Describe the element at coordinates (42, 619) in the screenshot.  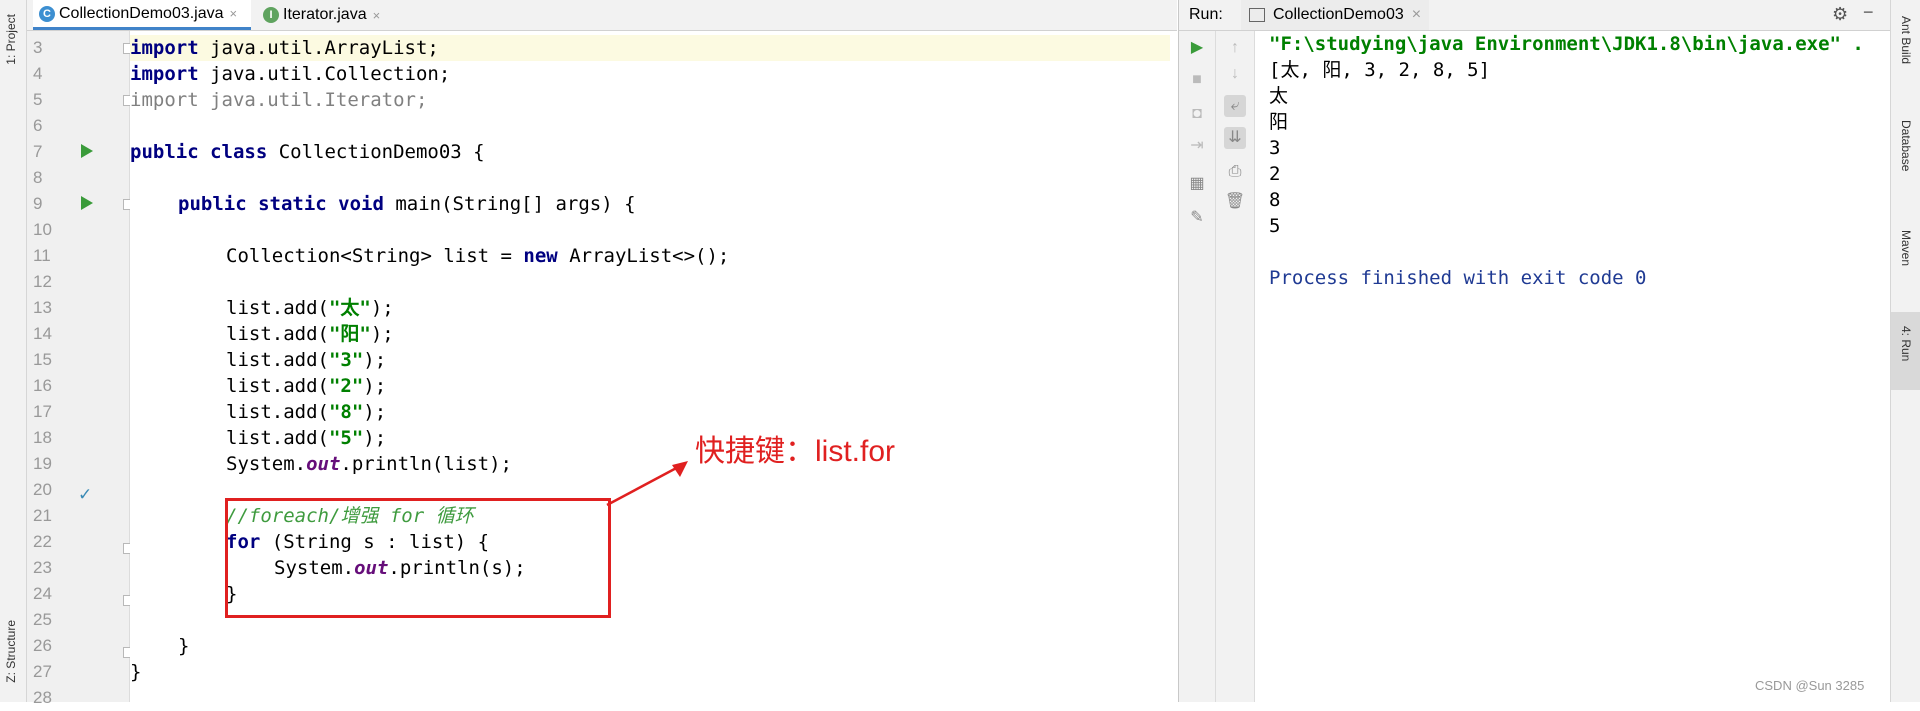
I see `line-number: 25` at that location.